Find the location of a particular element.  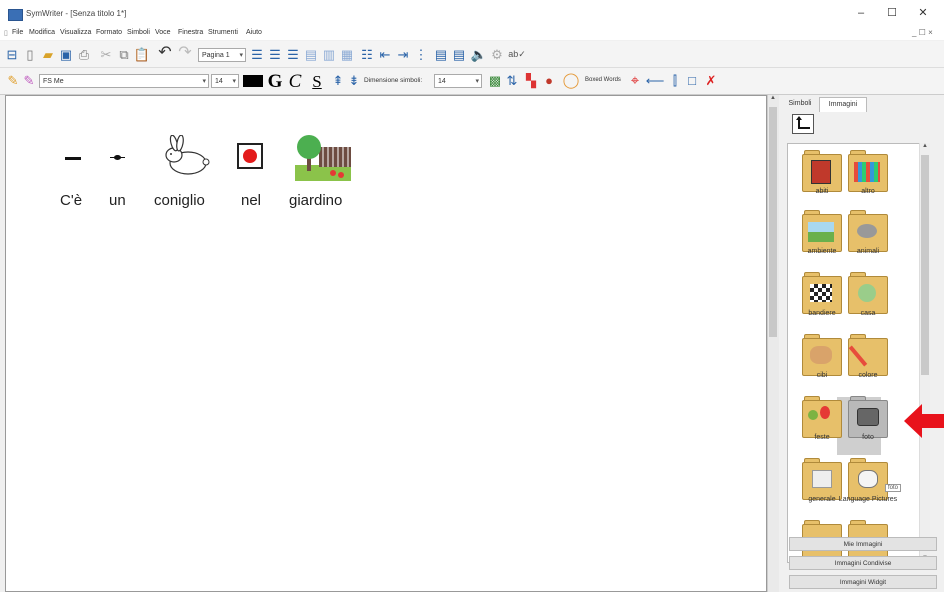

app-icon is located at coordinates (15, 15).